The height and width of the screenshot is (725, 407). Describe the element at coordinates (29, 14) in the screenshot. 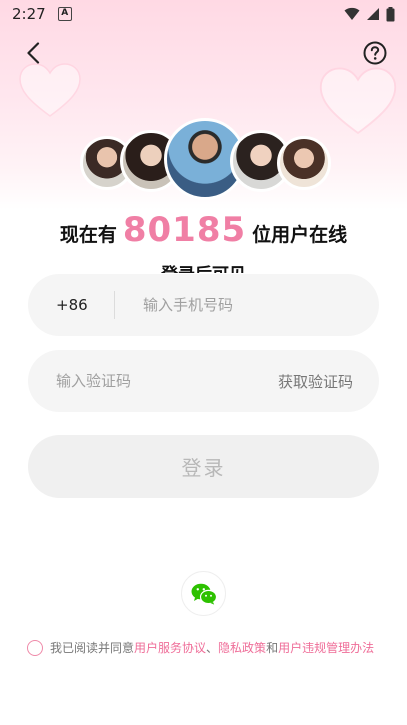

I see `status-time: 2:27` at that location.